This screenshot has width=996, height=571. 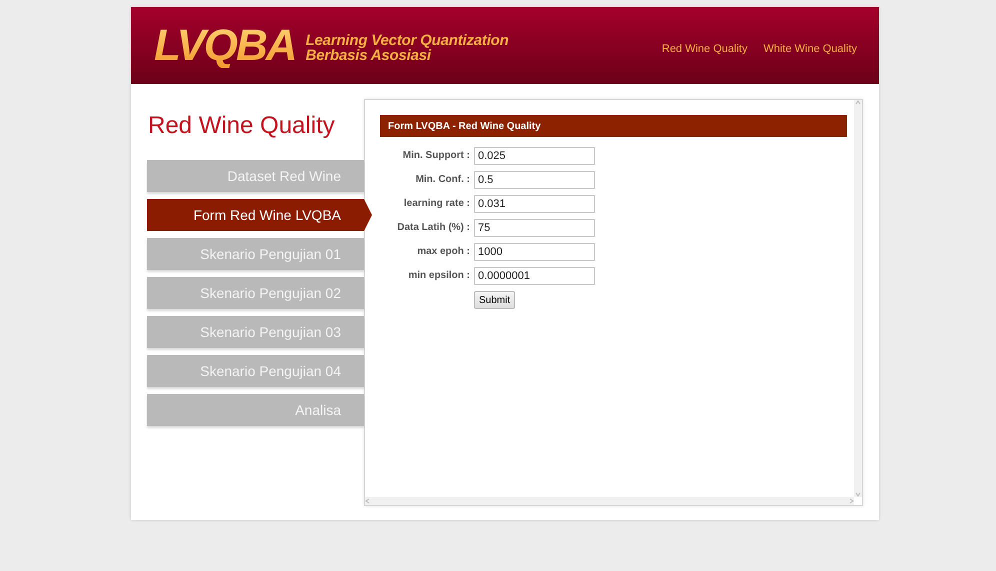 I want to click on nav-link: White Wine Quality, so click(x=810, y=48).